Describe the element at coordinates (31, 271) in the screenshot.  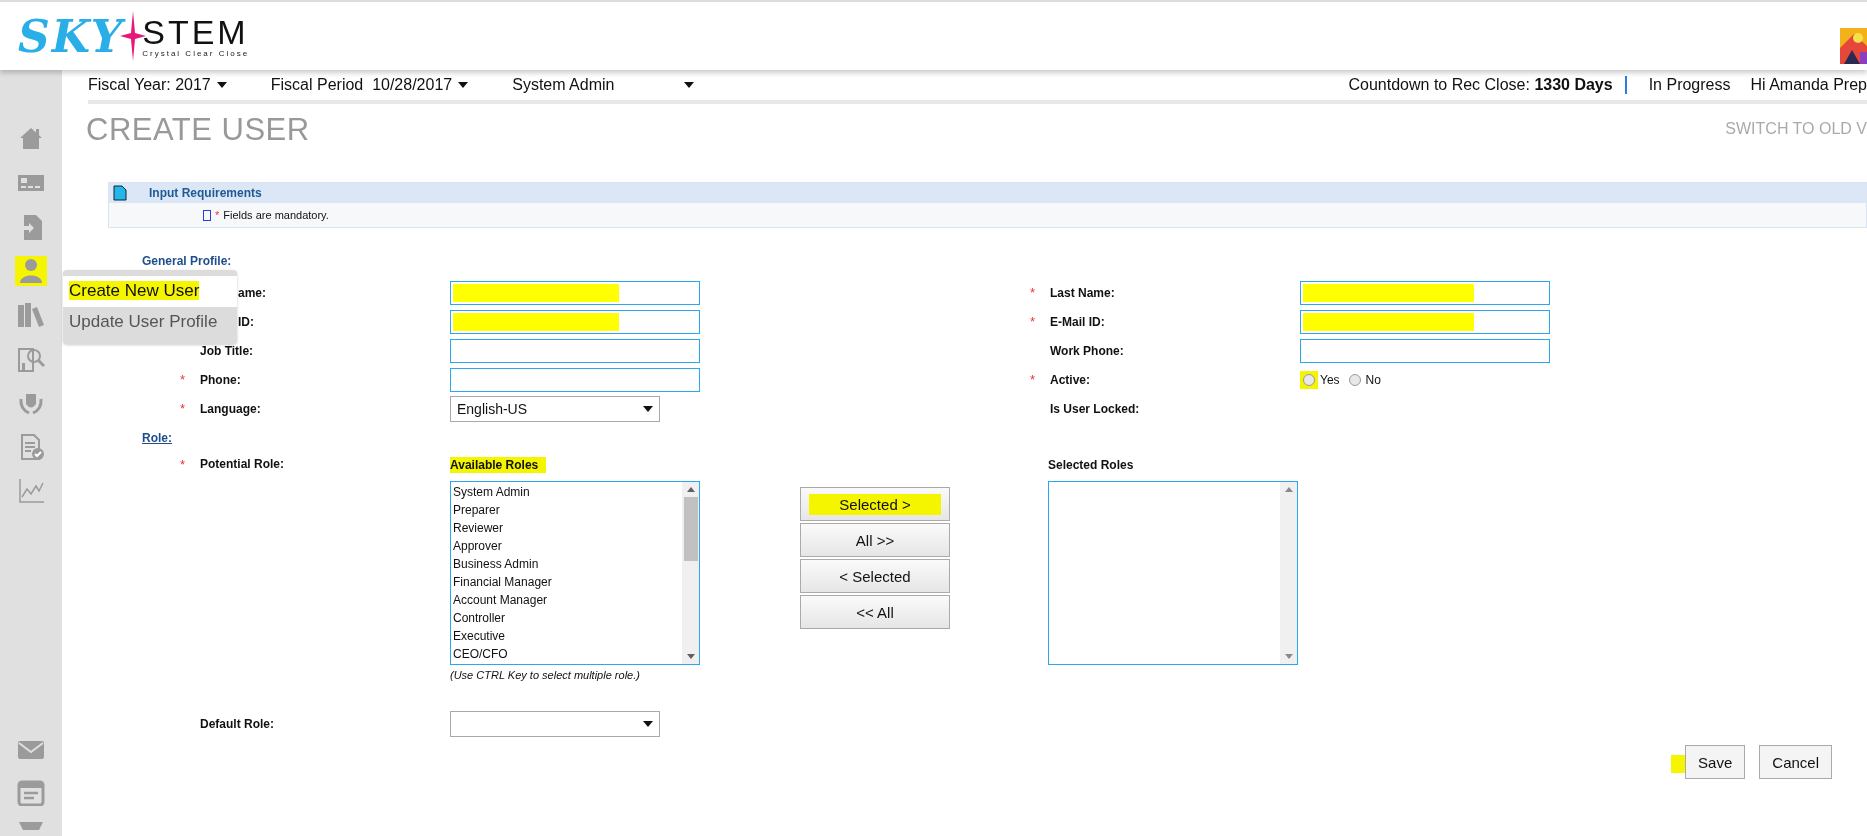
I see `user-icon` at that location.